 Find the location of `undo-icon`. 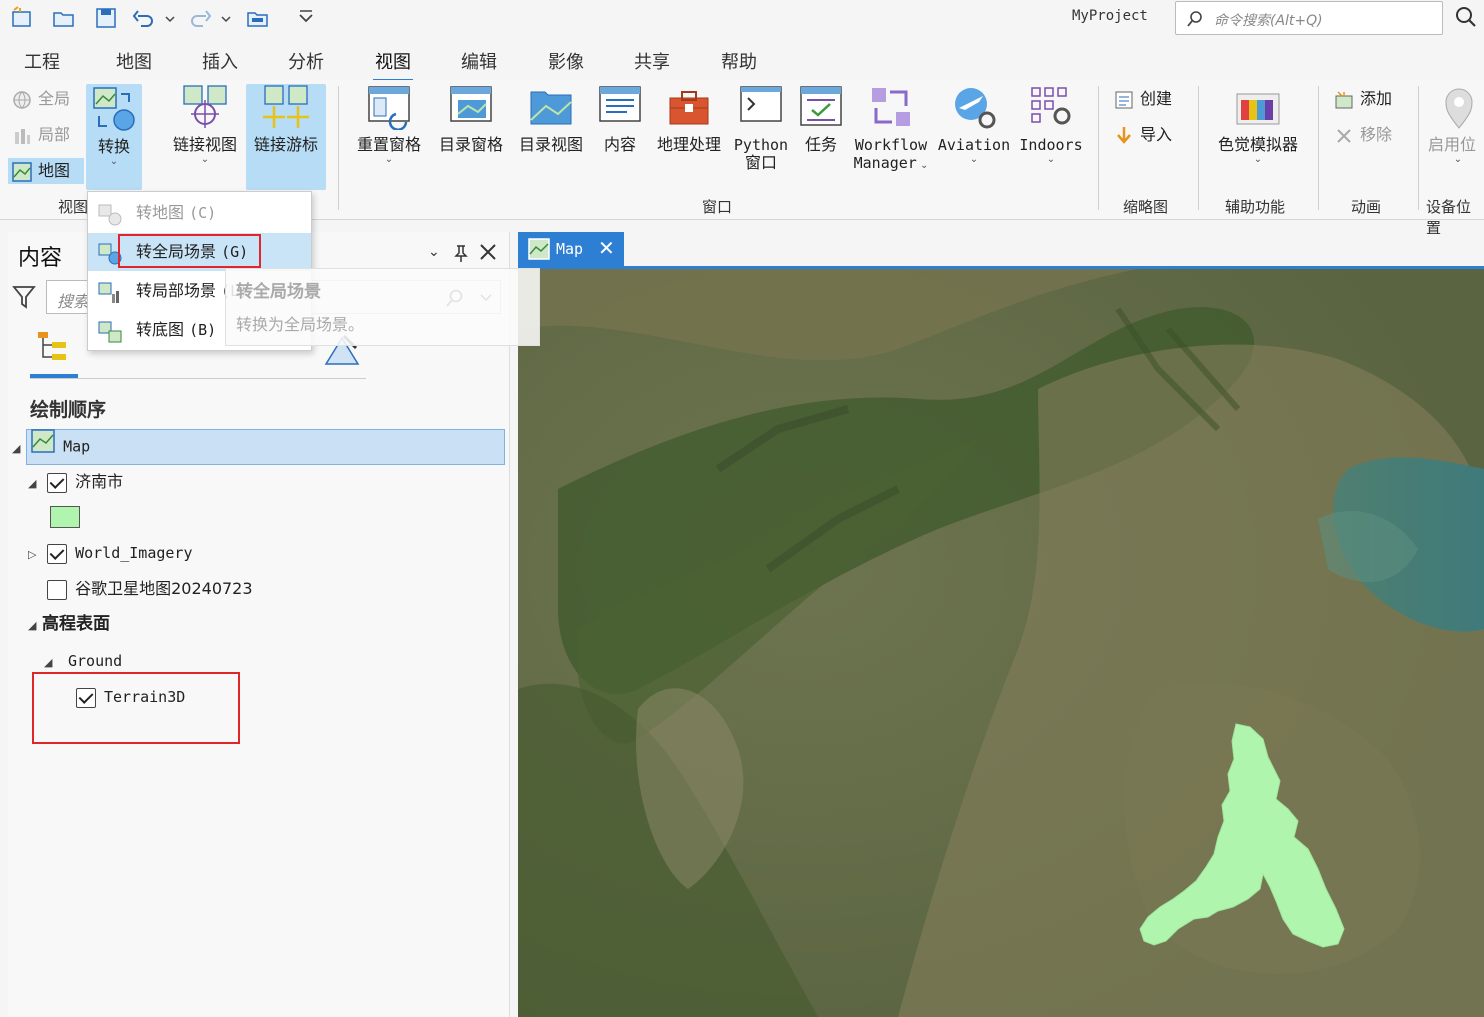

undo-icon is located at coordinates (144, 18).